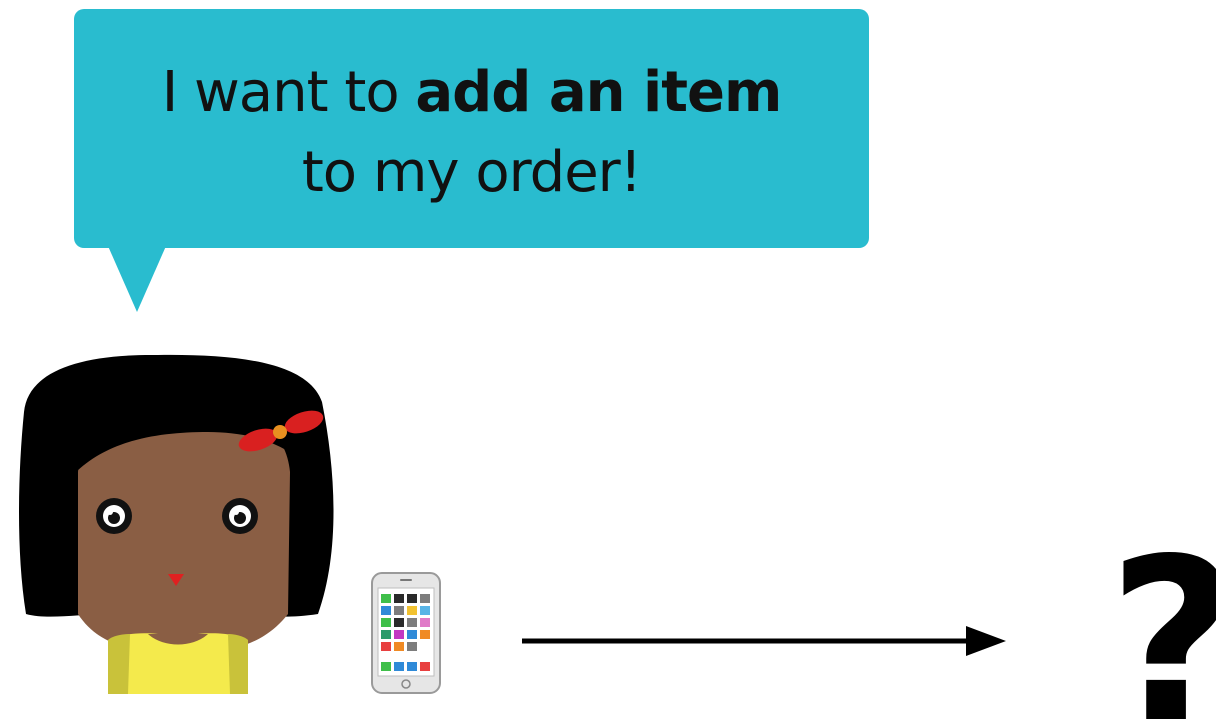 This screenshot has width=1216, height=727. What do you see at coordinates (406, 633) in the screenshot?
I see `mobile-phone-icon` at bounding box center [406, 633].